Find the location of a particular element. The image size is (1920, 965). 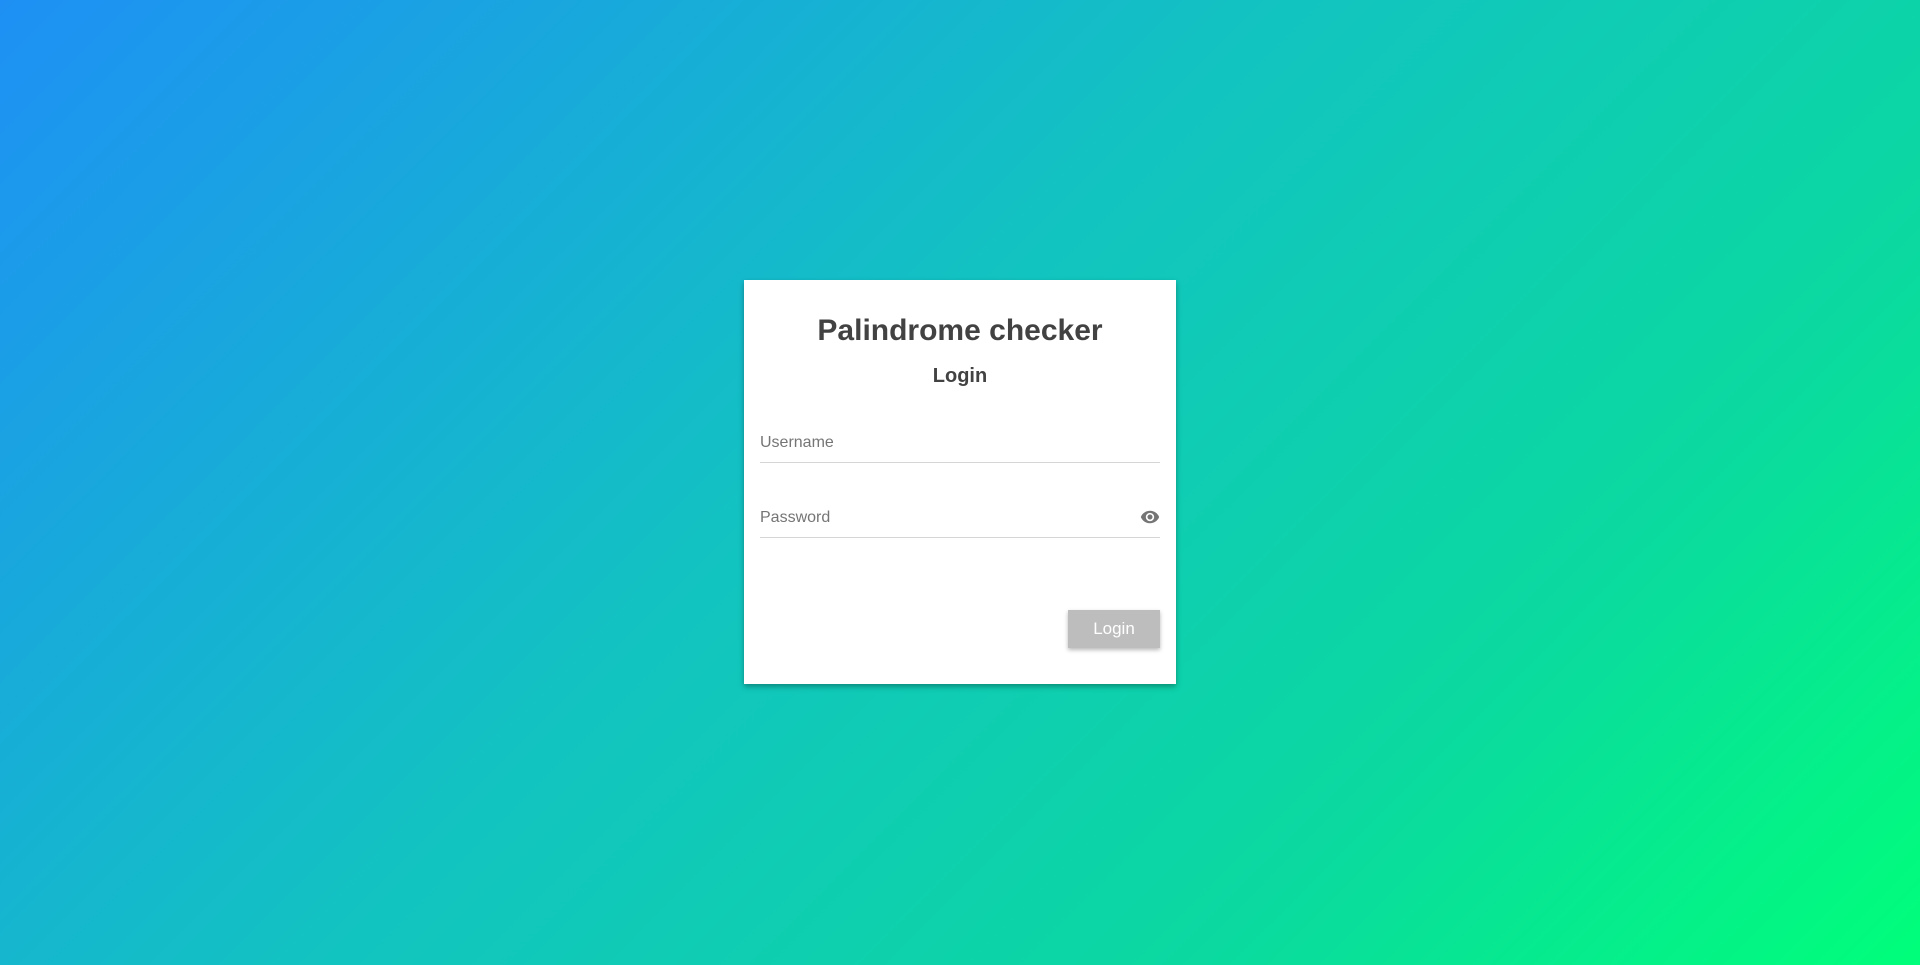

password-input is located at coordinates (960, 517).